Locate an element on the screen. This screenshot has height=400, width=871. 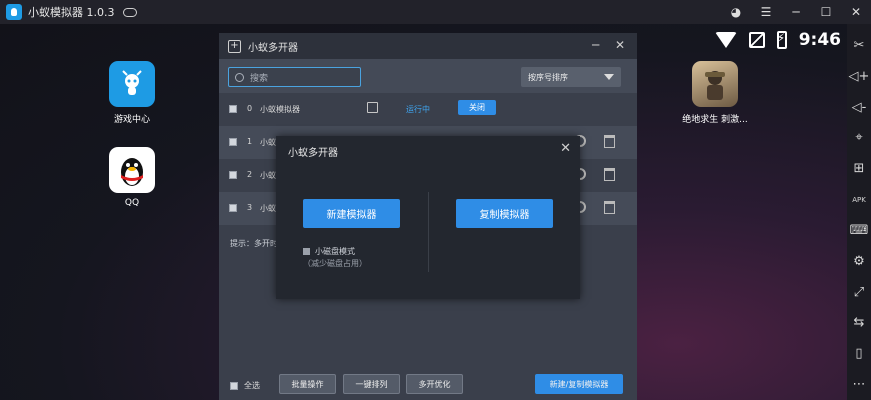
app-label: QQ is located at coordinates (132, 203).